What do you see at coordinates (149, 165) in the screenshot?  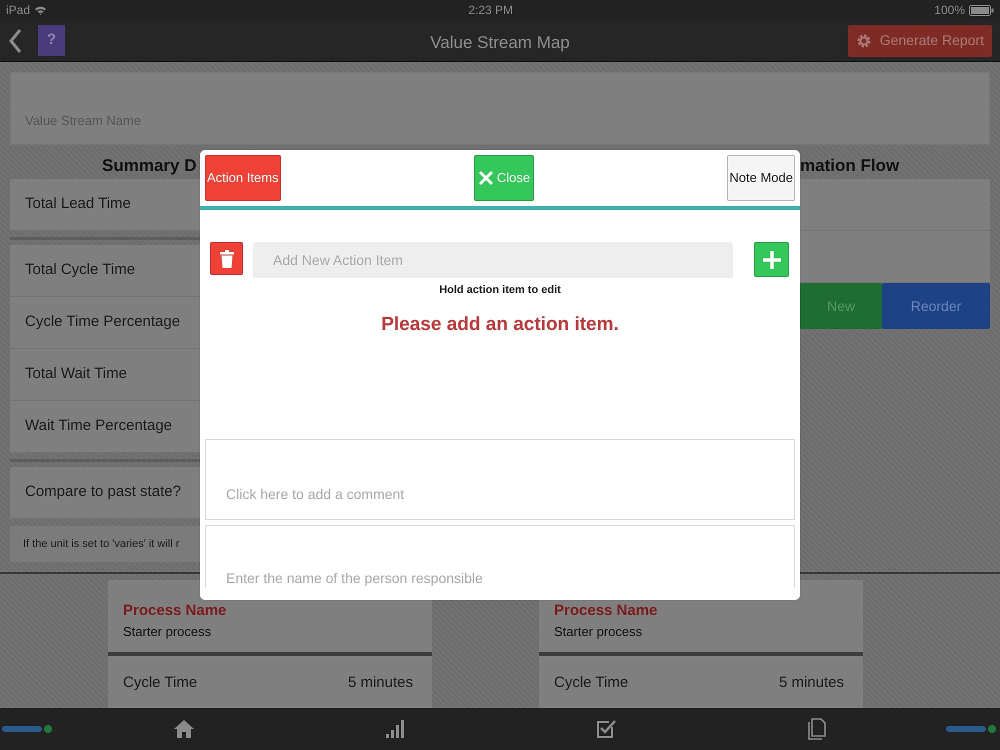 I see `section-heading: Summary D` at bounding box center [149, 165].